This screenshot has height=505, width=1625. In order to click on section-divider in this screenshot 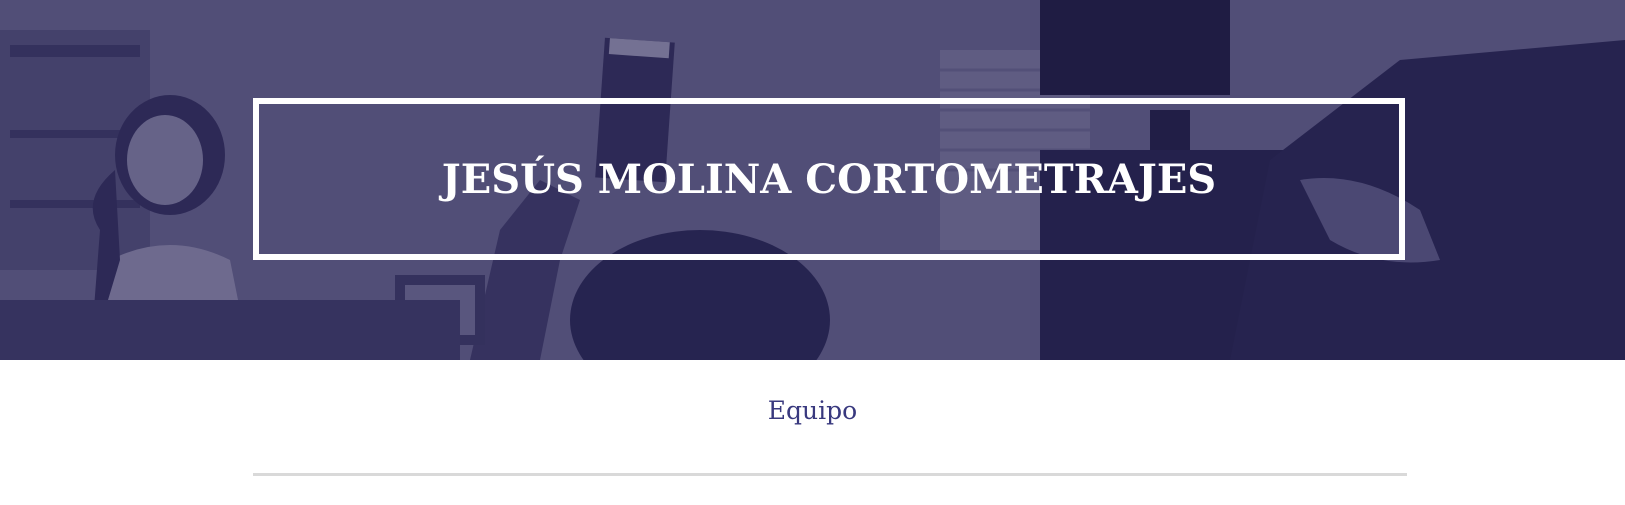, I will do `click(830, 474)`.